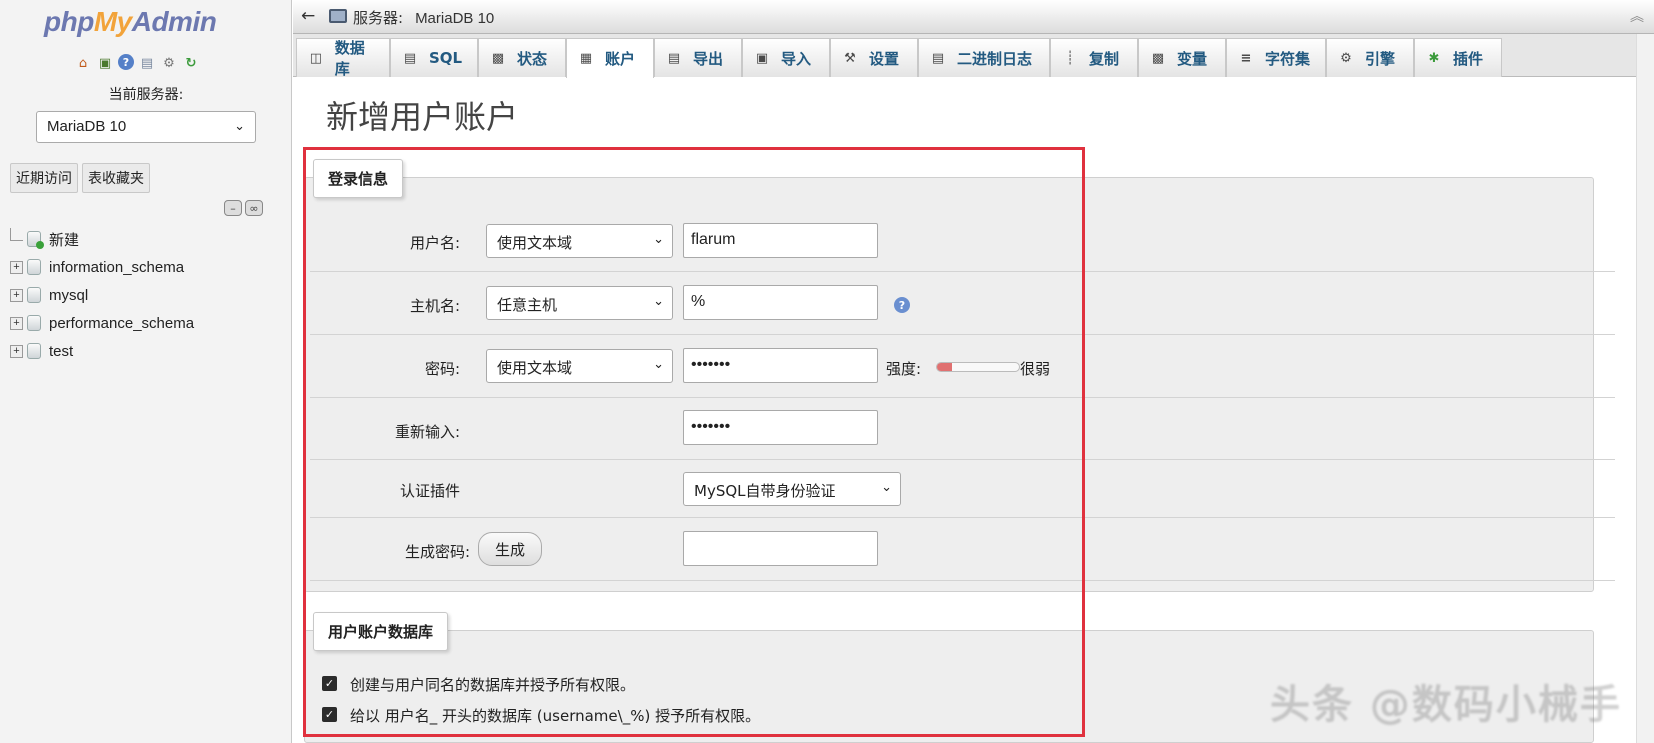 The image size is (1654, 743). What do you see at coordinates (510, 549) in the screenshot?
I see `generate-button: 生成` at bounding box center [510, 549].